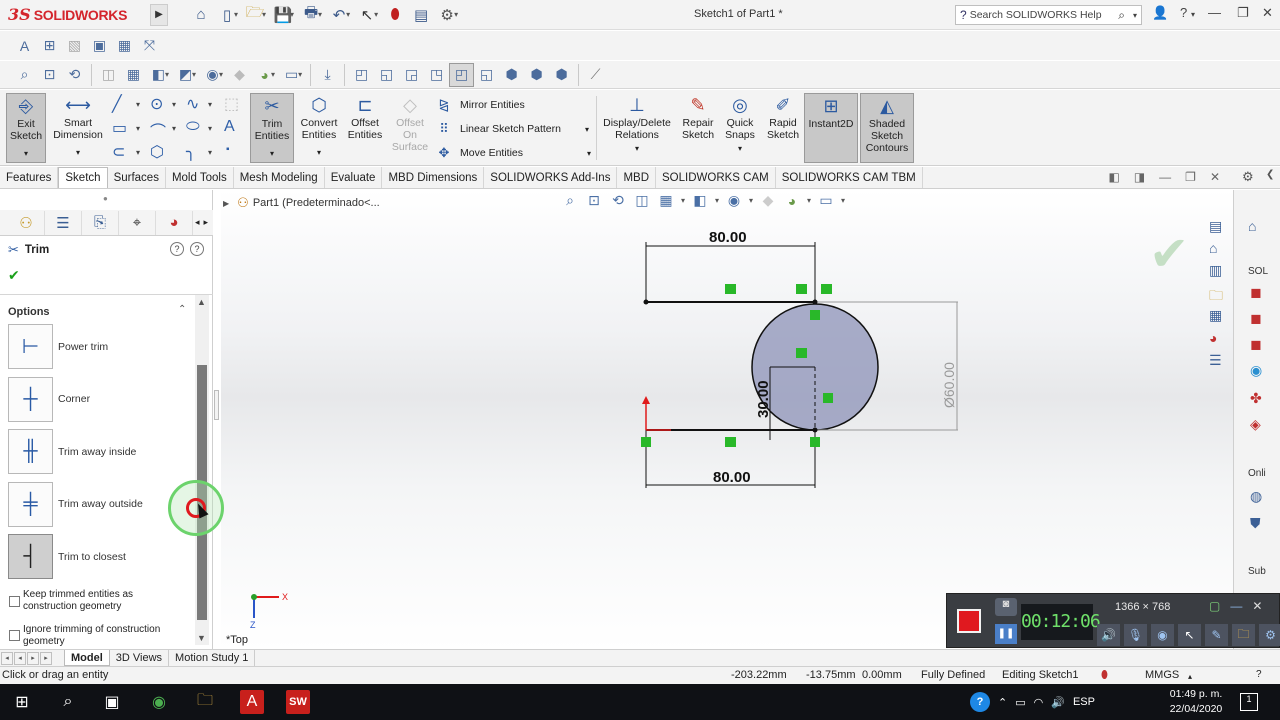 The width and height of the screenshot is (1280, 720). Describe the element at coordinates (272, 128) in the screenshot. I see `trim-entities-button: ✂ Trim Entities ▾` at that location.